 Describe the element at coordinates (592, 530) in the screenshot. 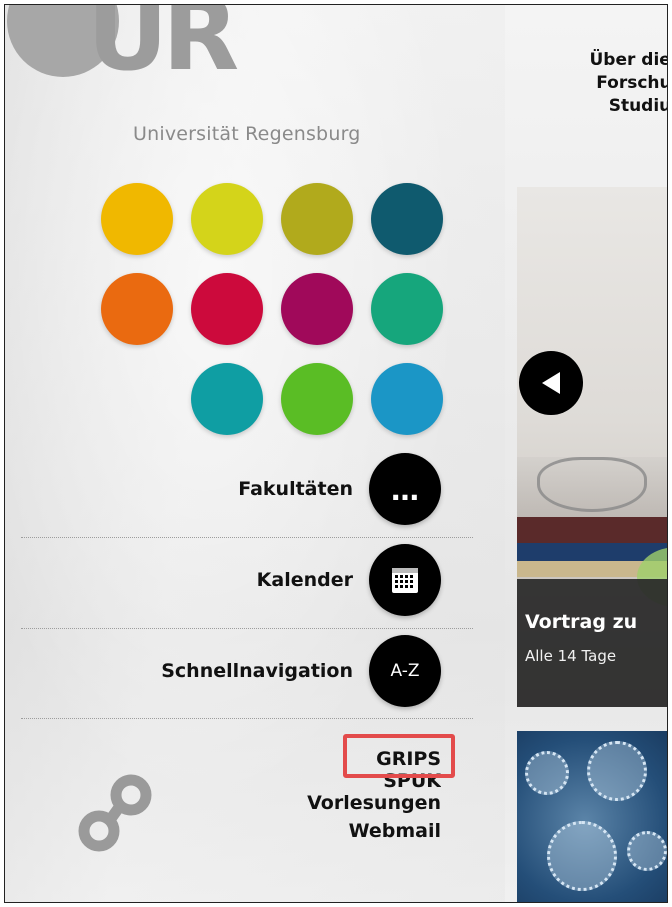

I see `book-image` at that location.